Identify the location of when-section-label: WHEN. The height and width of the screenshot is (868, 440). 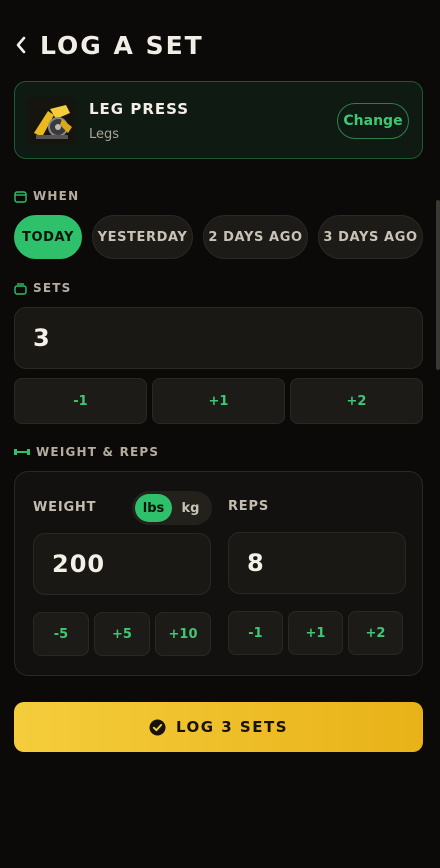
(46, 196).